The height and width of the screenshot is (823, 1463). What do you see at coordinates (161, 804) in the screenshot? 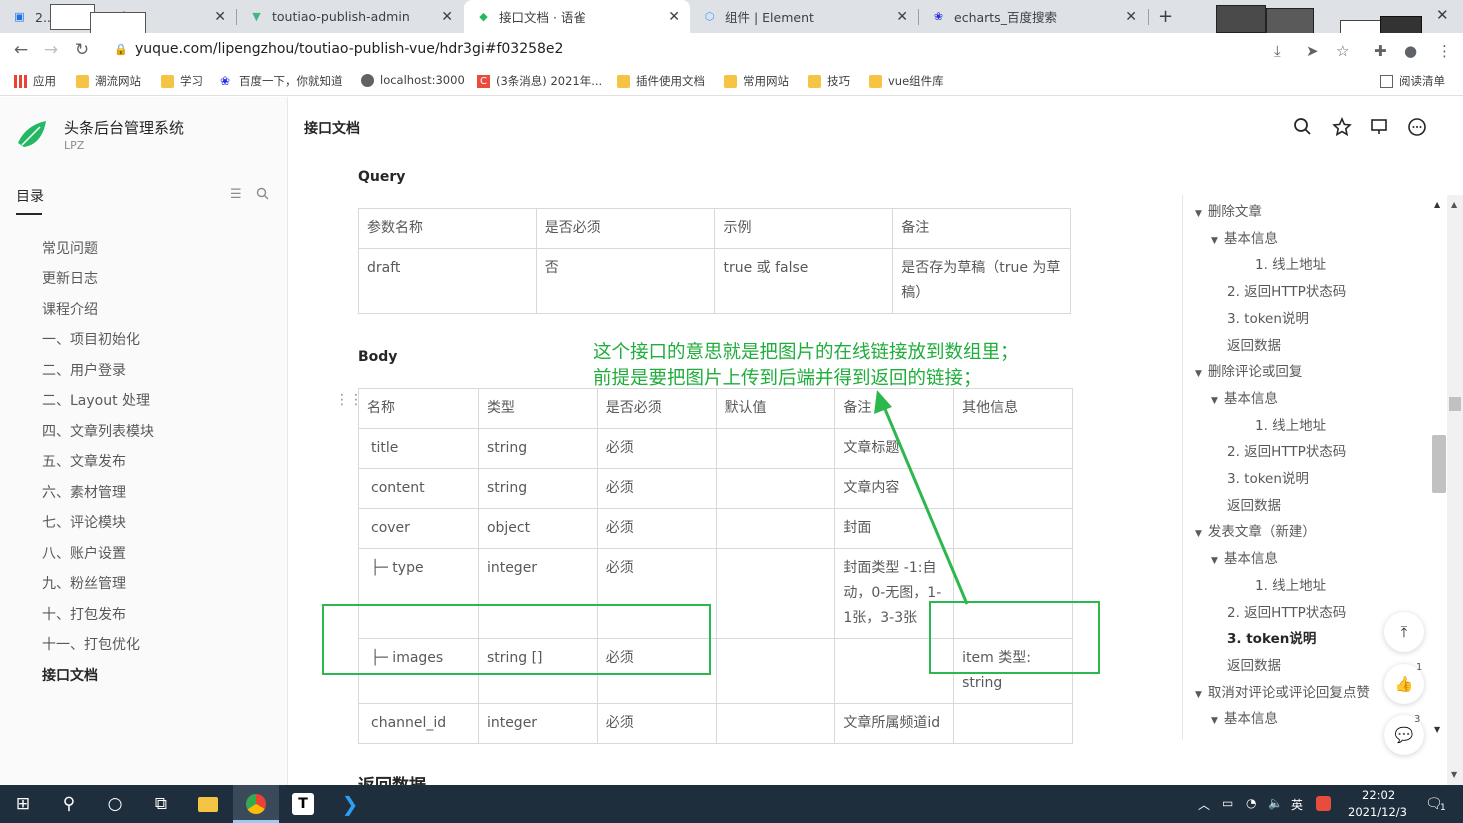
I see `task-view-icon: ⧉` at bounding box center [161, 804].